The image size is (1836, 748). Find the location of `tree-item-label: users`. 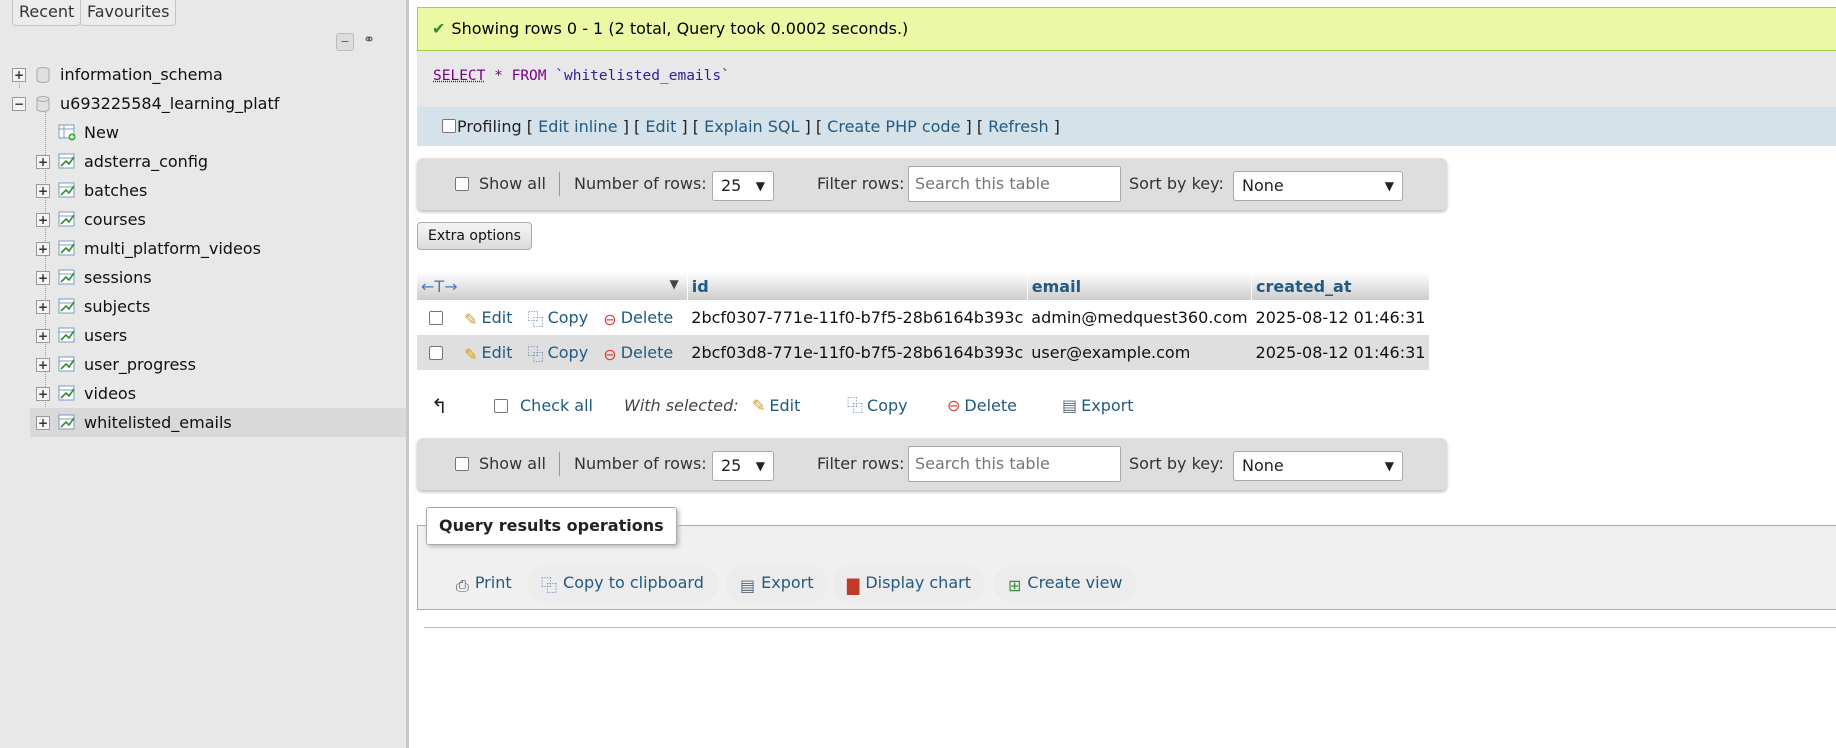

tree-item-label: users is located at coordinates (105, 335).